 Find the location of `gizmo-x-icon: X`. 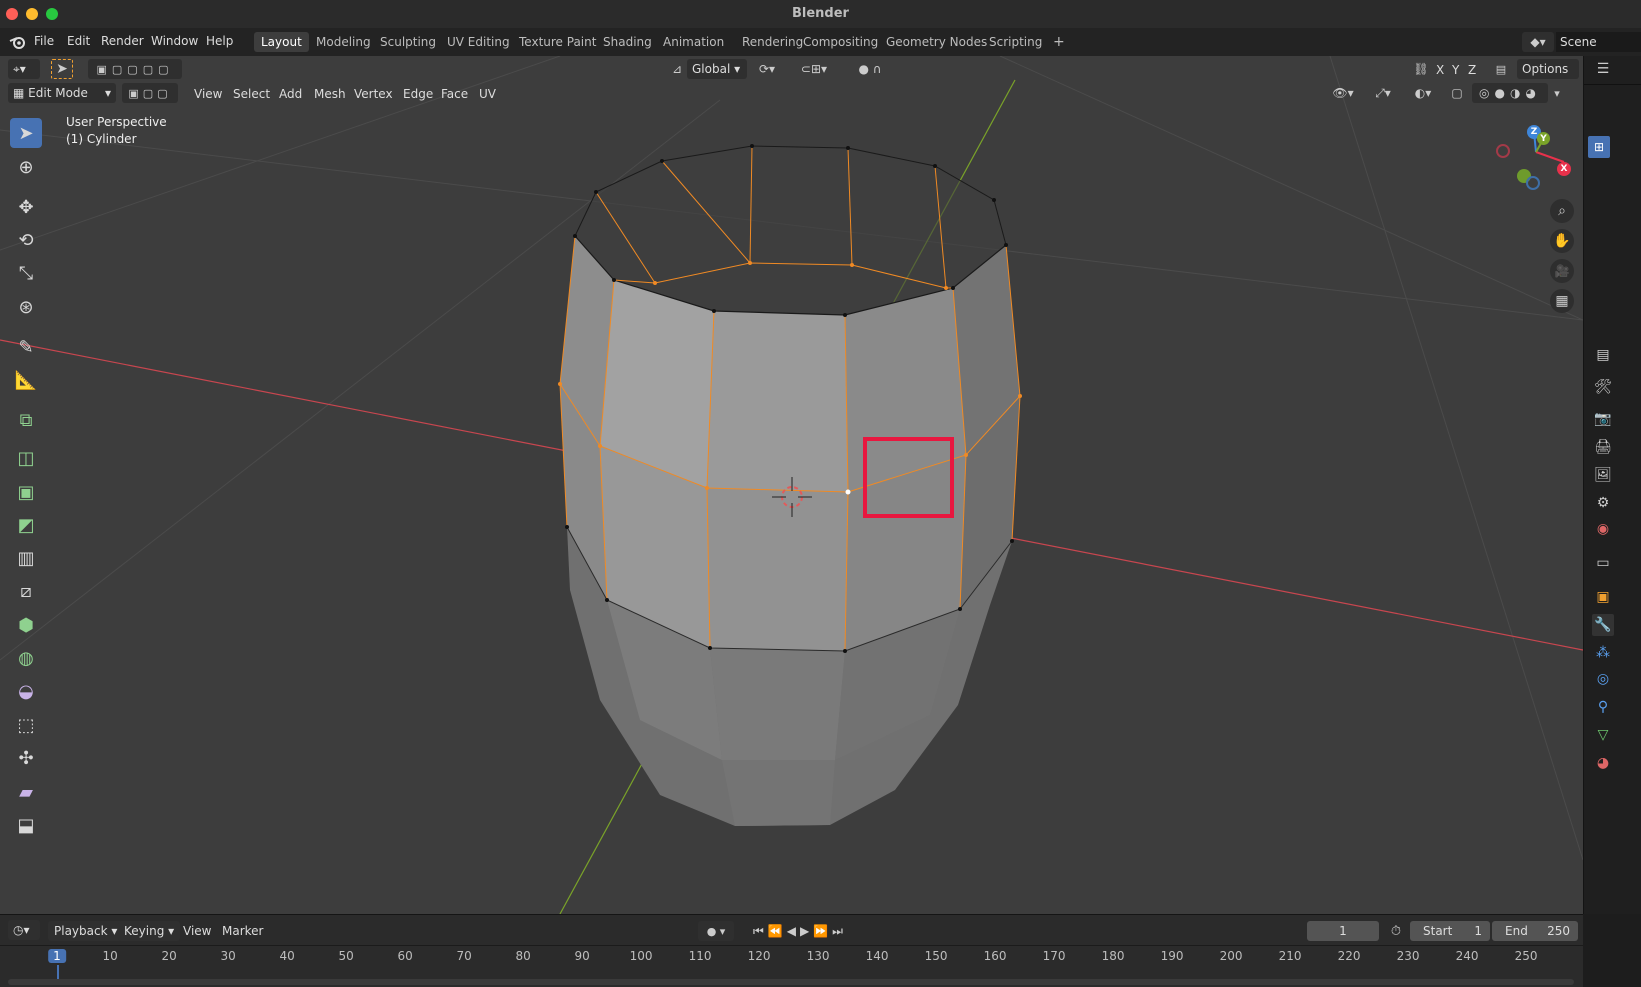

gizmo-x-icon: X is located at coordinates (1564, 169).